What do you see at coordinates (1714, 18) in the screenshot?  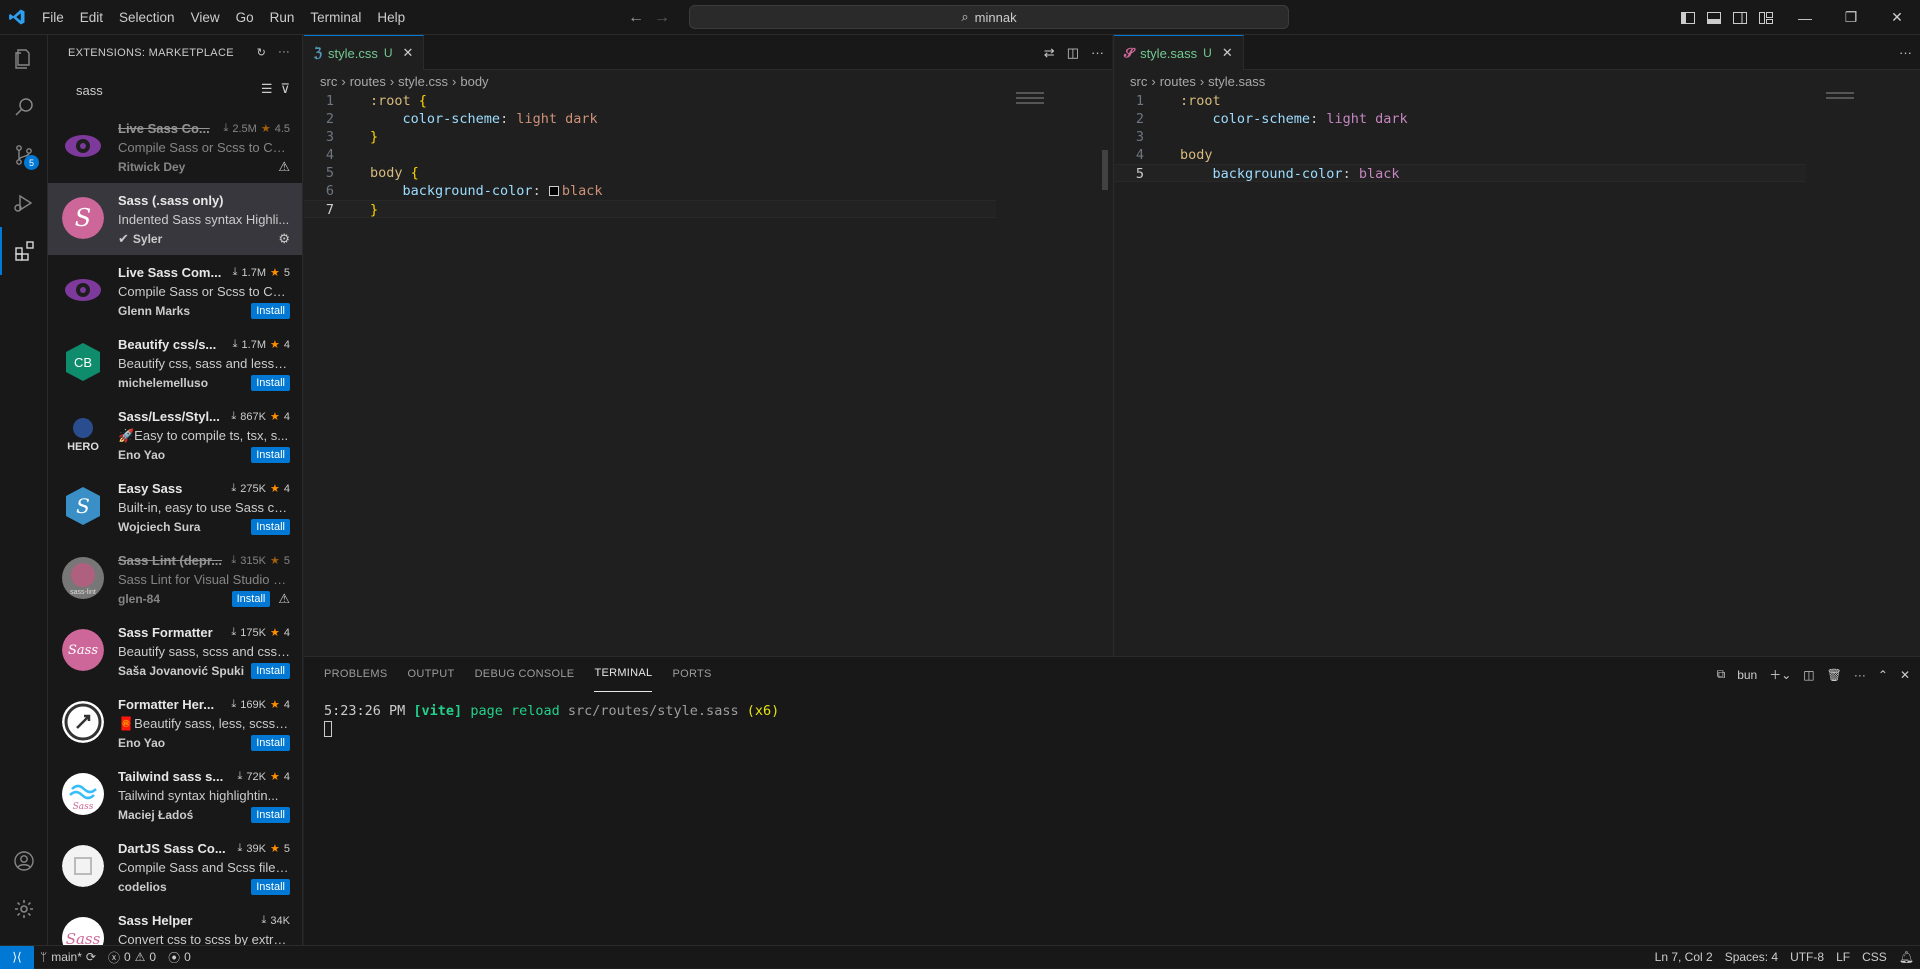 I see `toggle-panel-icon` at bounding box center [1714, 18].